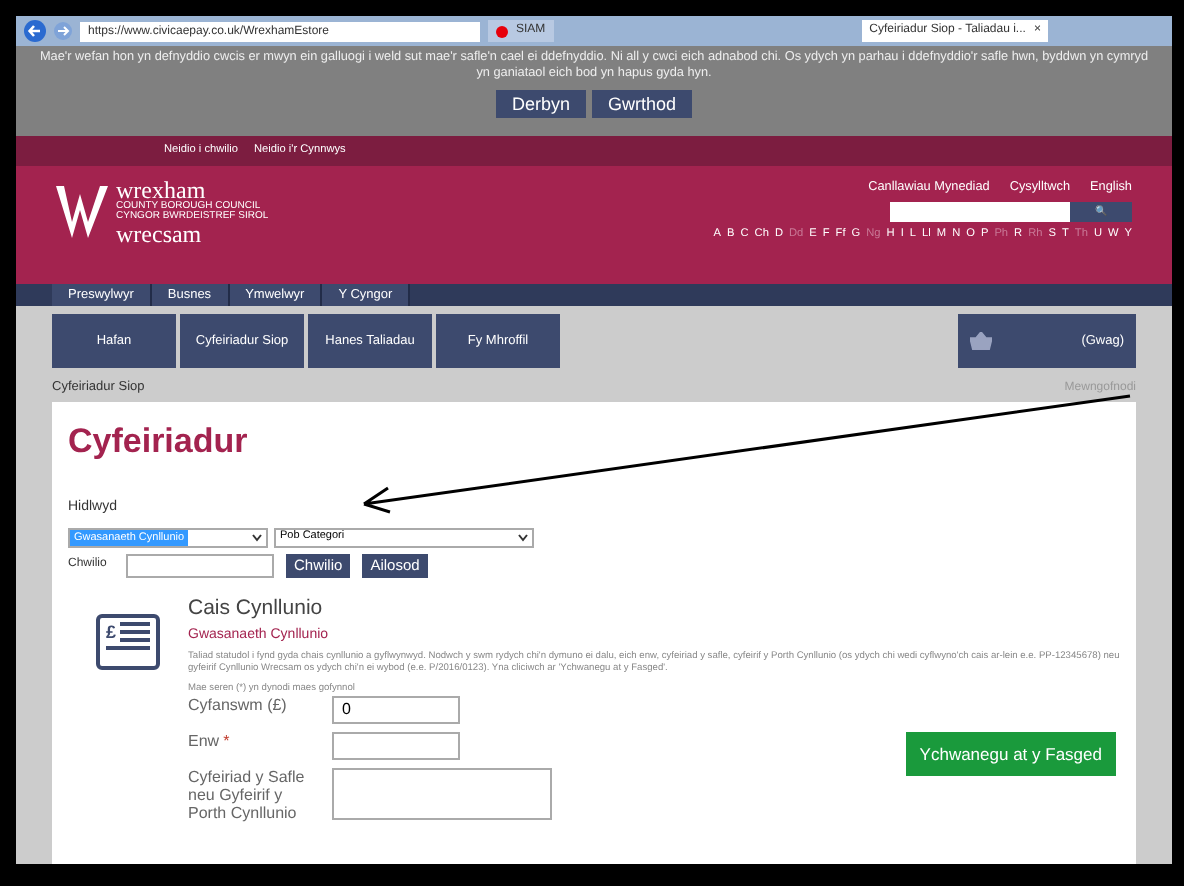 This screenshot has width=1184, height=886. Describe the element at coordinates (161, 190) in the screenshot. I see `logo-text: wrexham` at that location.